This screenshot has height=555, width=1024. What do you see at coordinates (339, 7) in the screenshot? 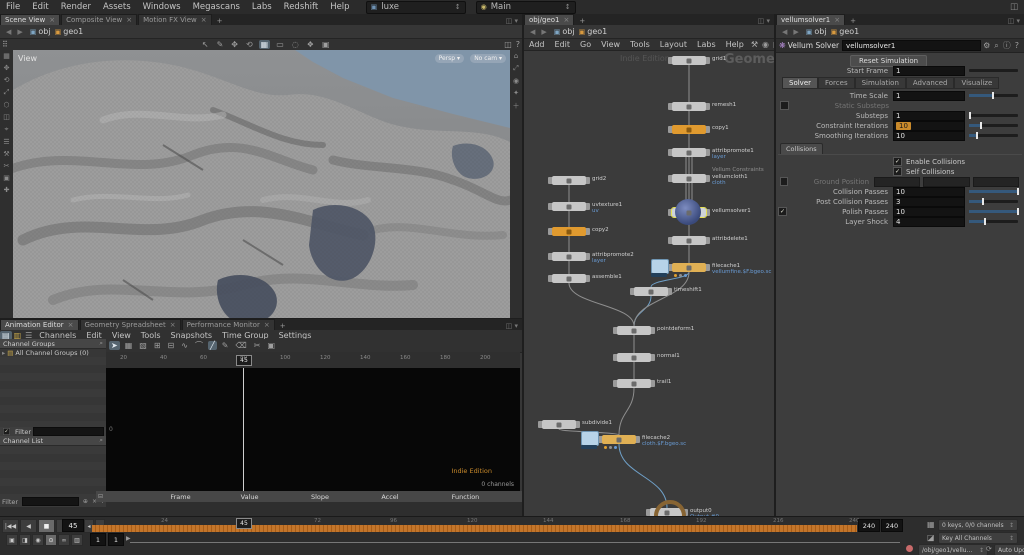
I see `menu-help: Help` at bounding box center [339, 7].